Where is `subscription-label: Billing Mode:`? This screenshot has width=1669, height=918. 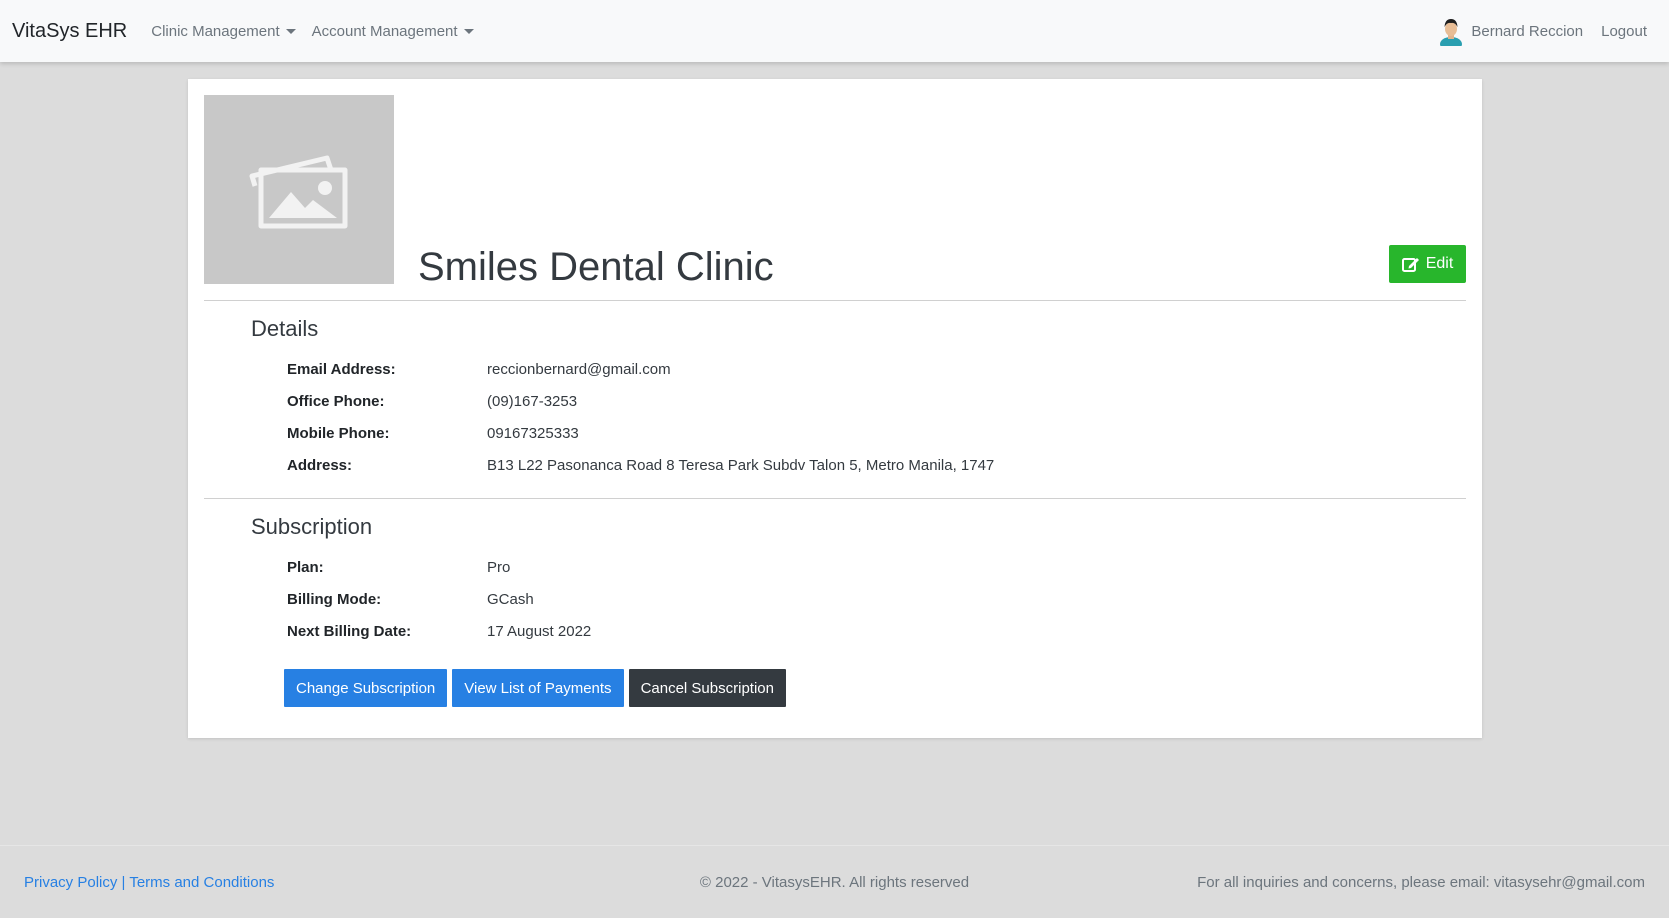
subscription-label: Billing Mode: is located at coordinates (334, 599).